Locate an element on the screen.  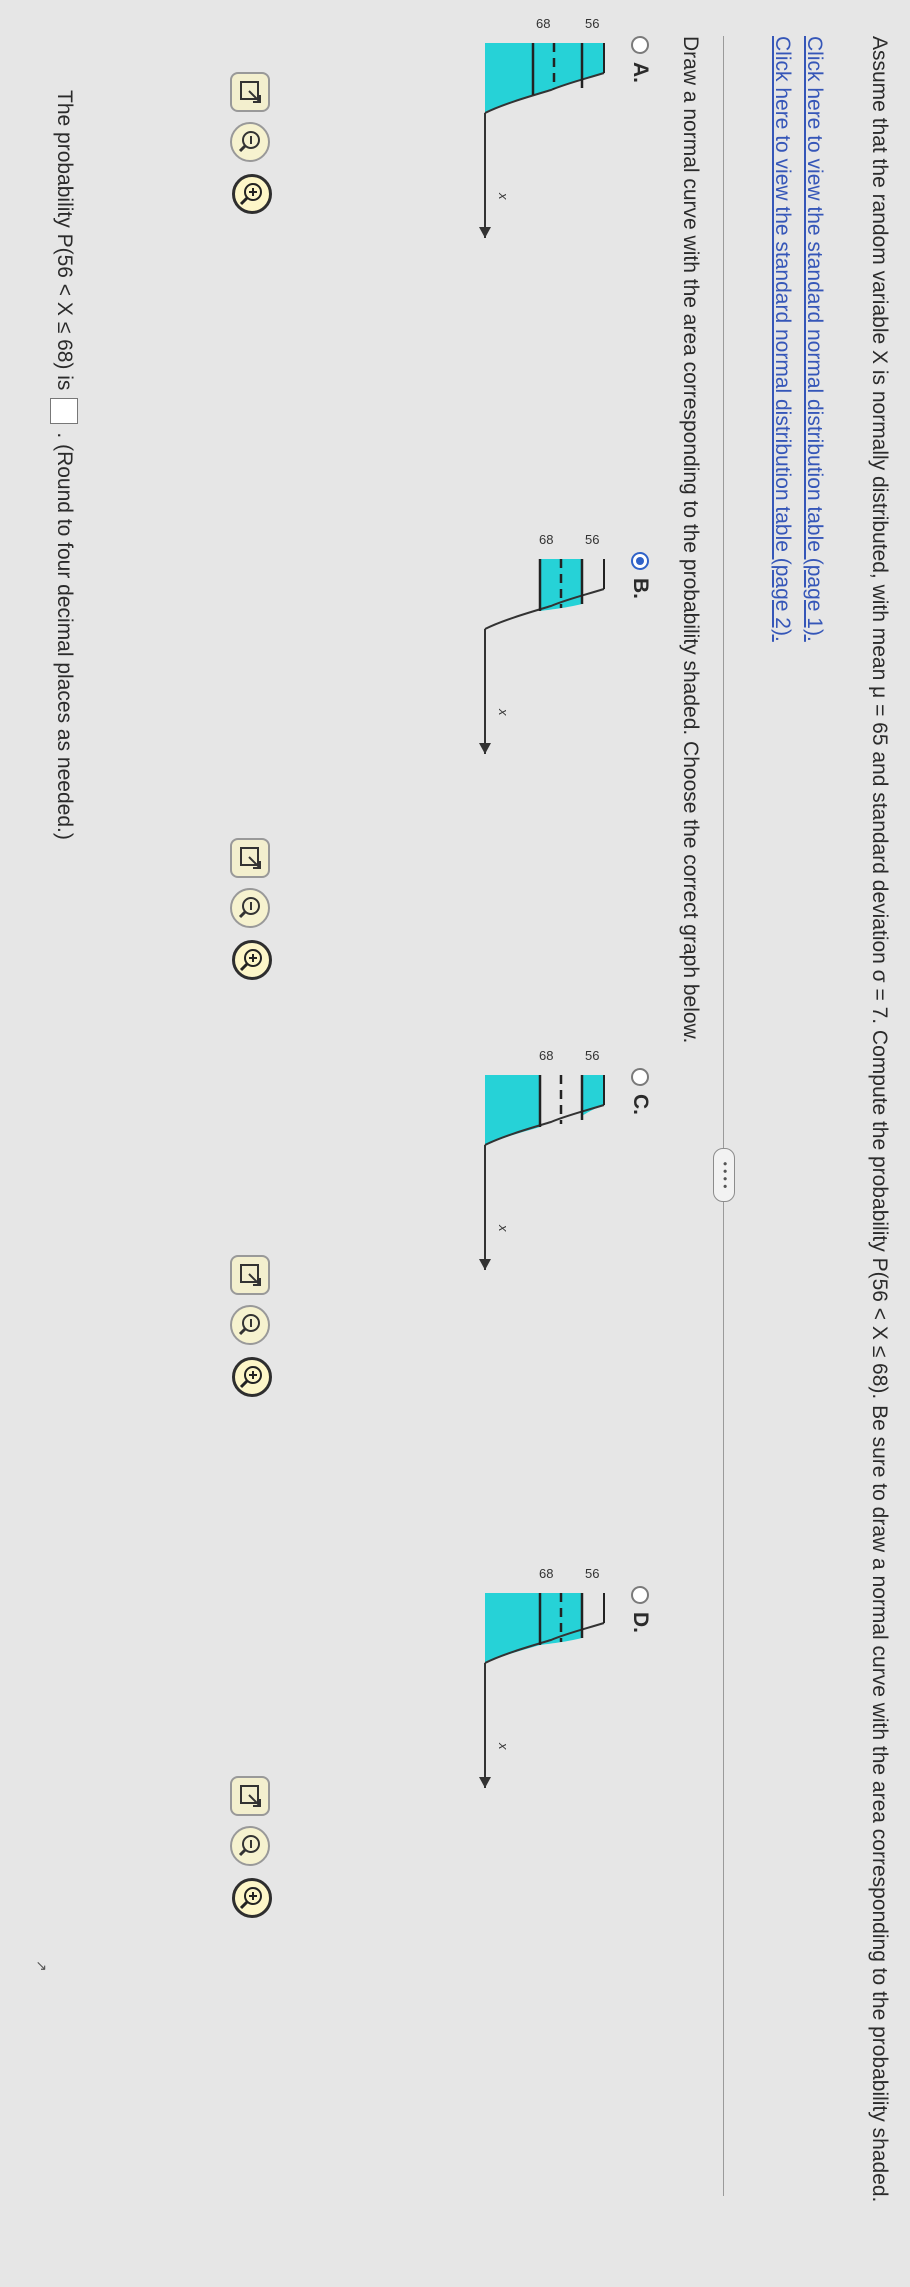
axis-label-d: x is located at coordinates (503, 1746).